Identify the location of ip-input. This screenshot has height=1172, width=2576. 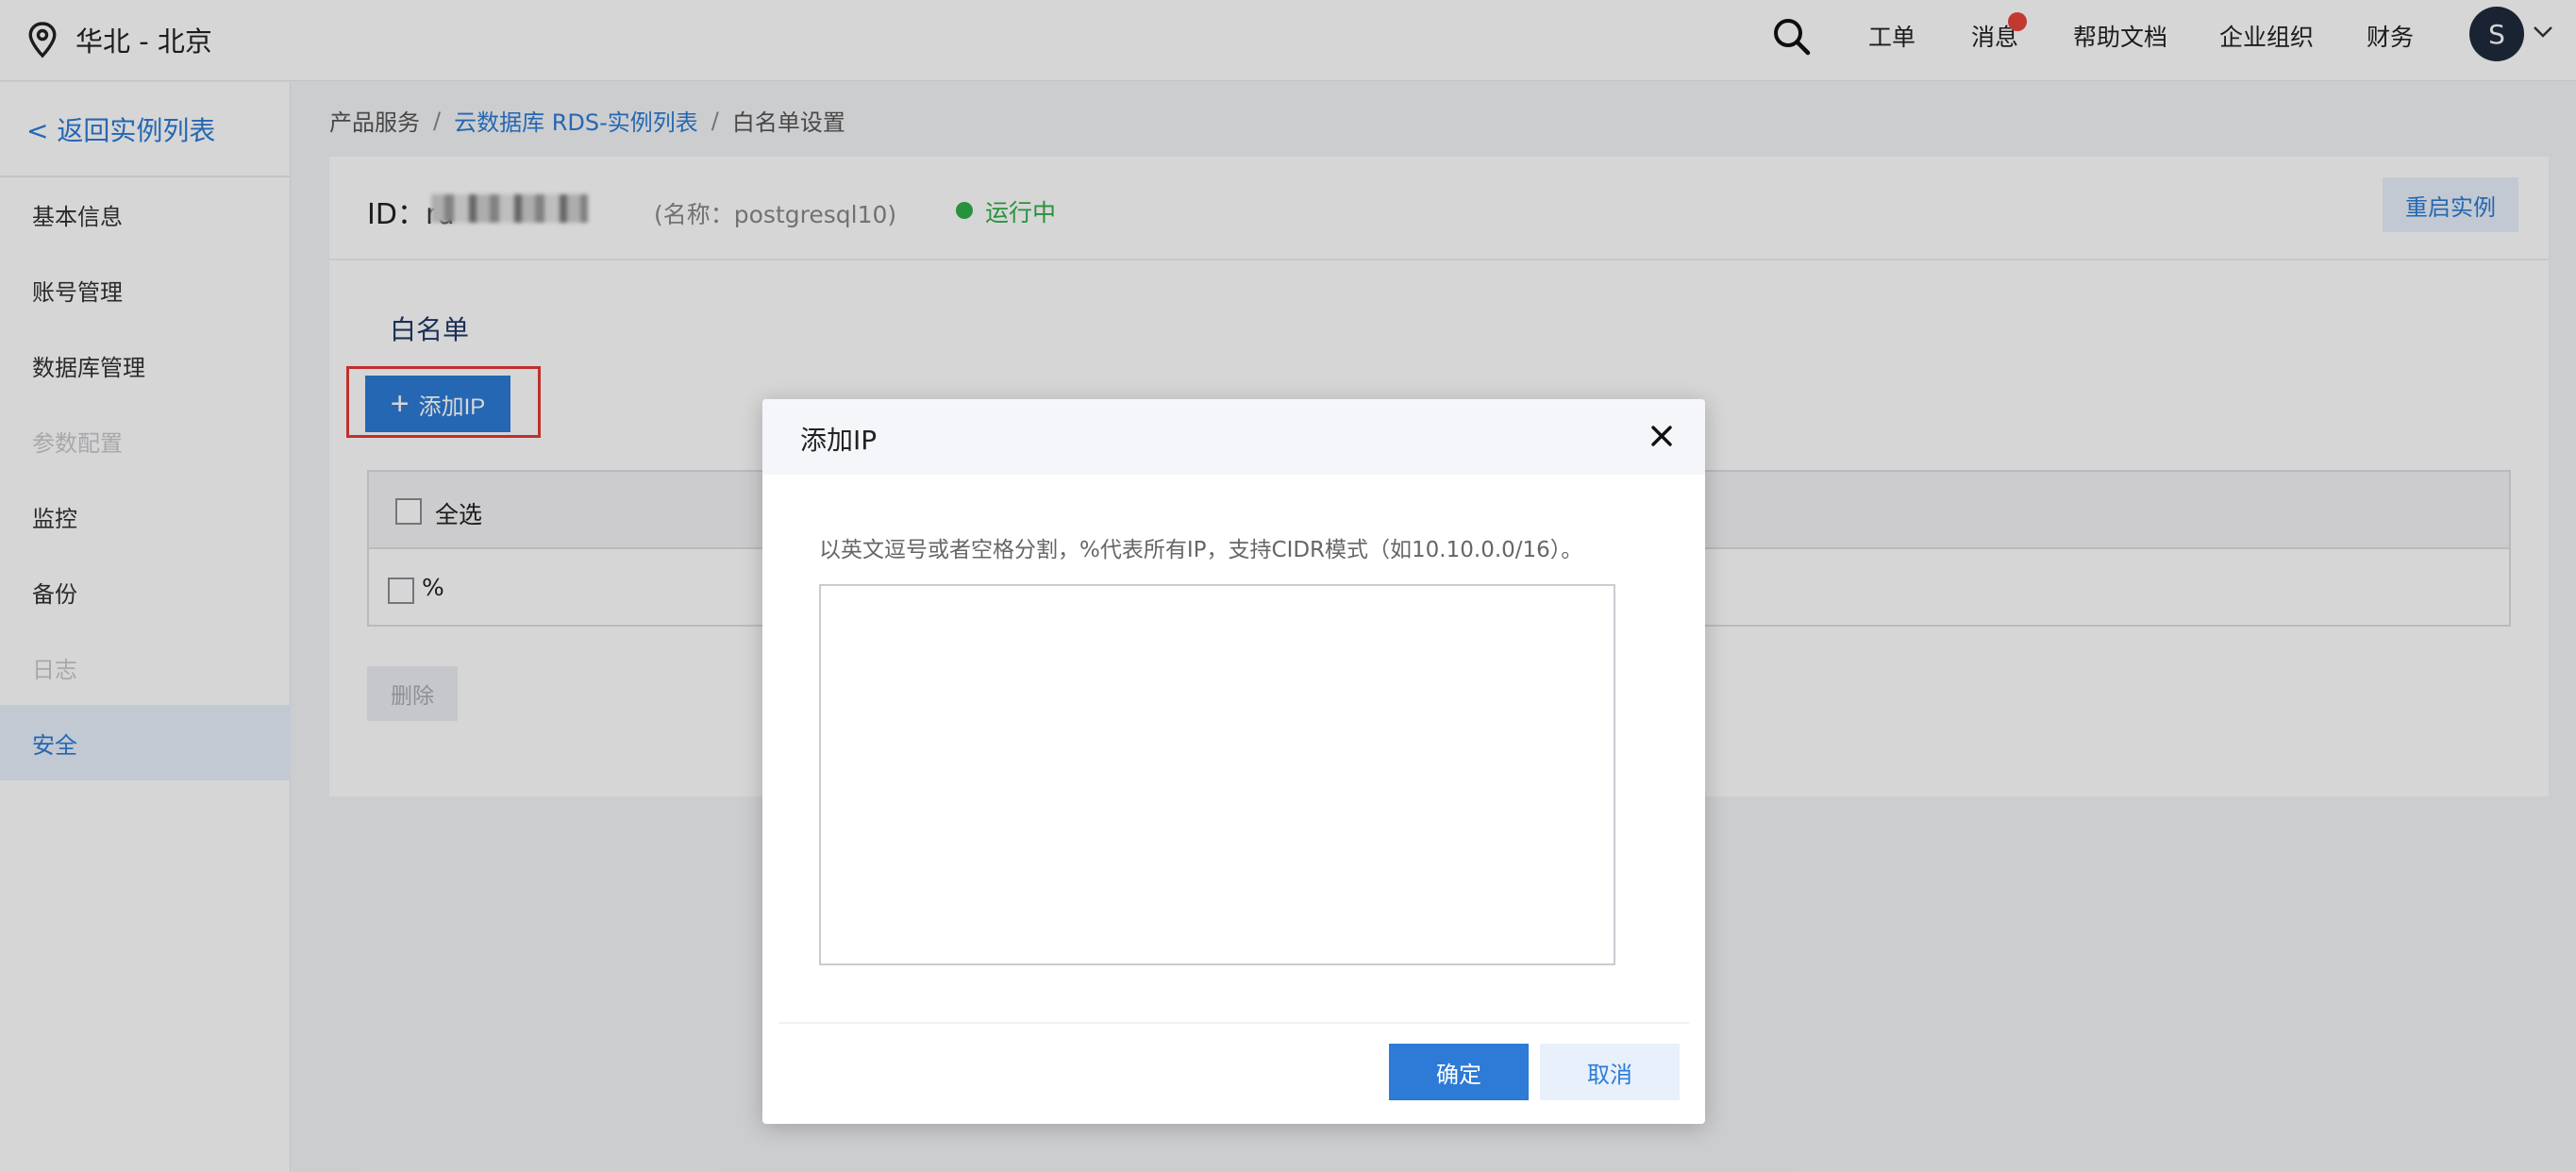
(1217, 774).